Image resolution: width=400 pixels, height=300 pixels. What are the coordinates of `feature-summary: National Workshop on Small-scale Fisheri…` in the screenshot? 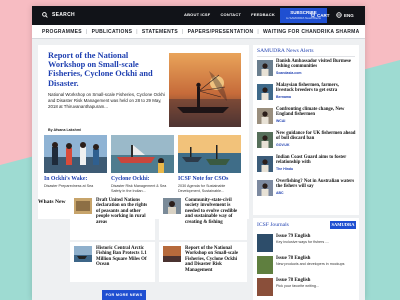 It's located at (106, 100).